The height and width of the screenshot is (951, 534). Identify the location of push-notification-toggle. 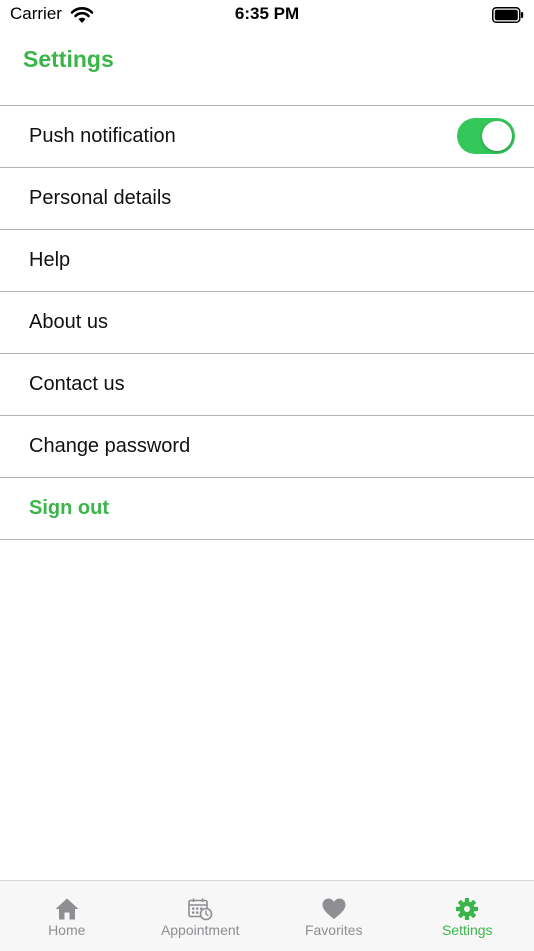
(486, 136).